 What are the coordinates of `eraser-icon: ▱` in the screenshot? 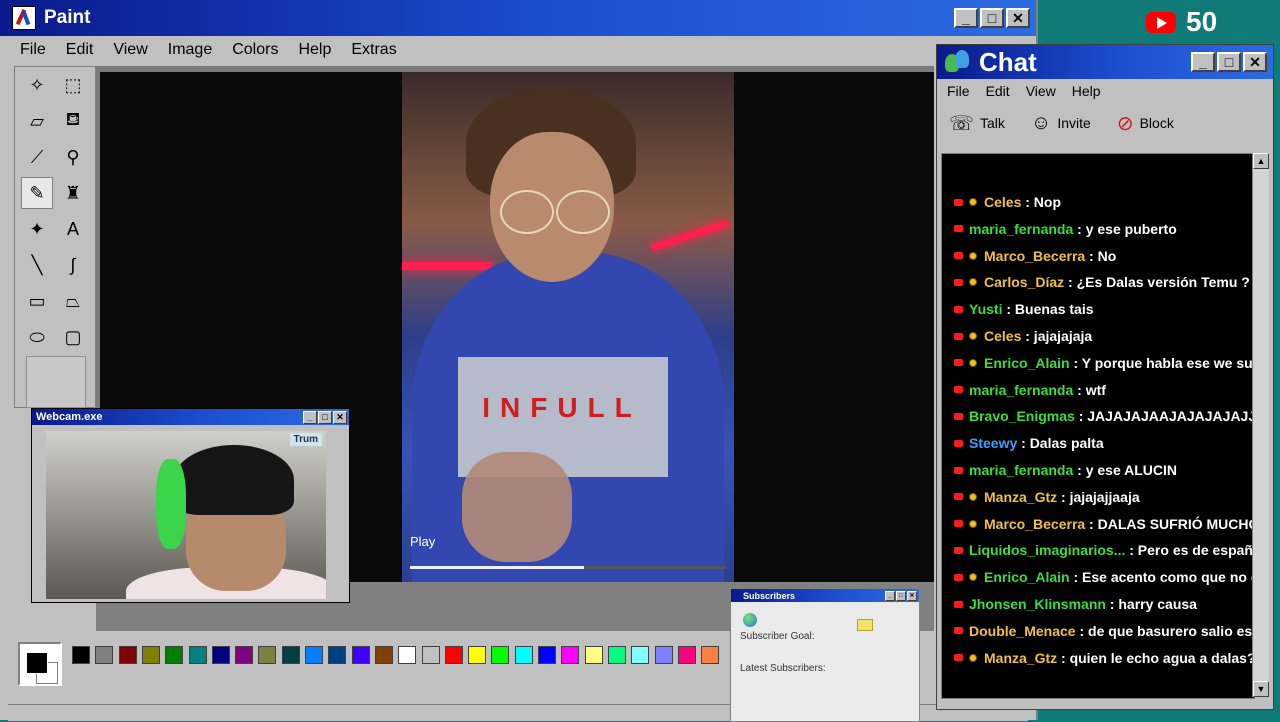 It's located at (37, 121).